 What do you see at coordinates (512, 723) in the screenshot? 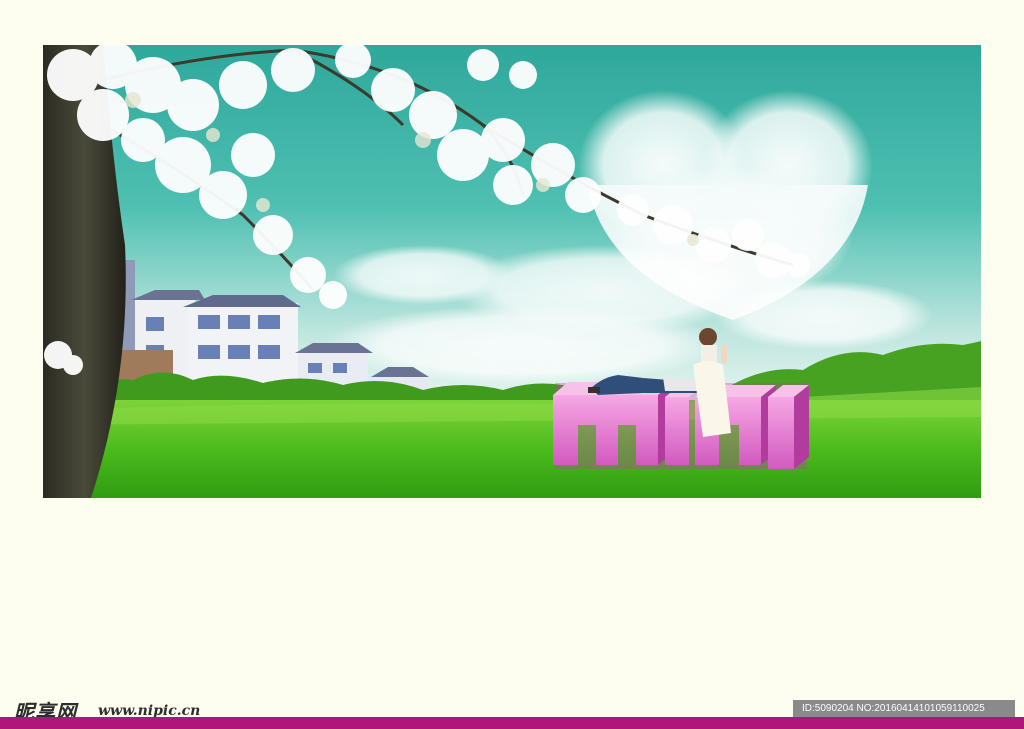
I see `bottom-accent-bar` at bounding box center [512, 723].